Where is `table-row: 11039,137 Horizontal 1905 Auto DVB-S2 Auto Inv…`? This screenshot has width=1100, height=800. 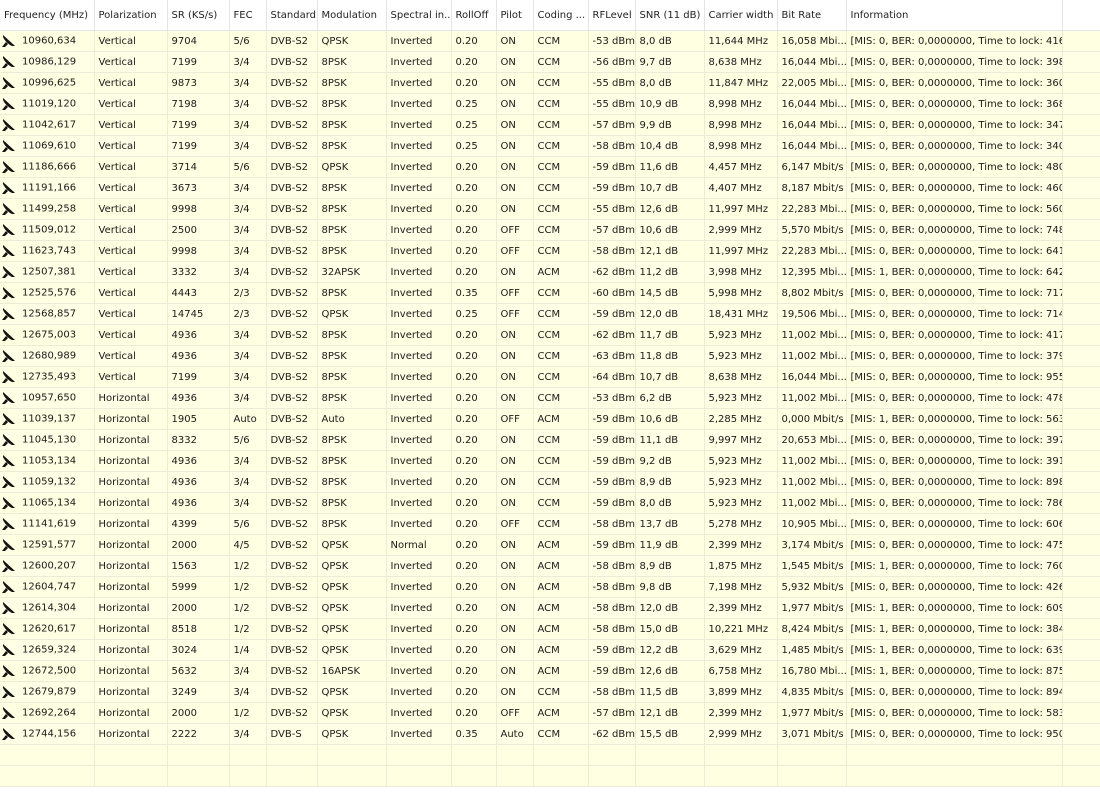
table-row: 11039,137 Horizontal 1905 Auto DVB-S2 Auto Inv… is located at coordinates (550, 419).